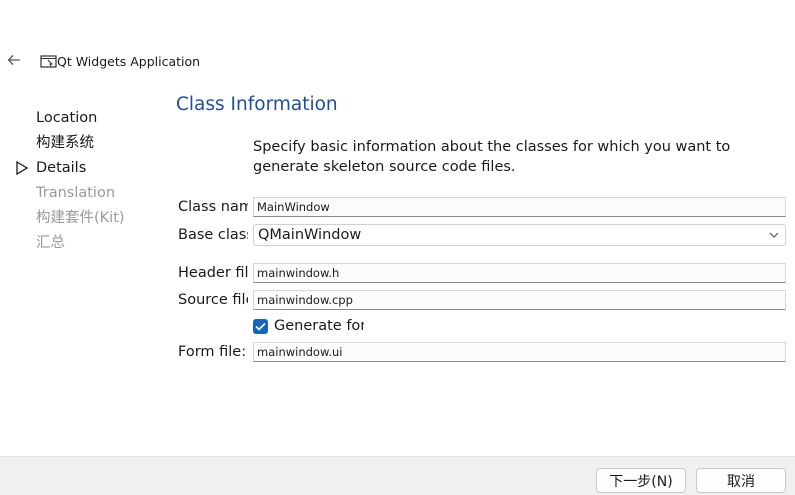 The image size is (795, 495). What do you see at coordinates (212, 352) in the screenshot?
I see `form-file-label: Form file:` at bounding box center [212, 352].